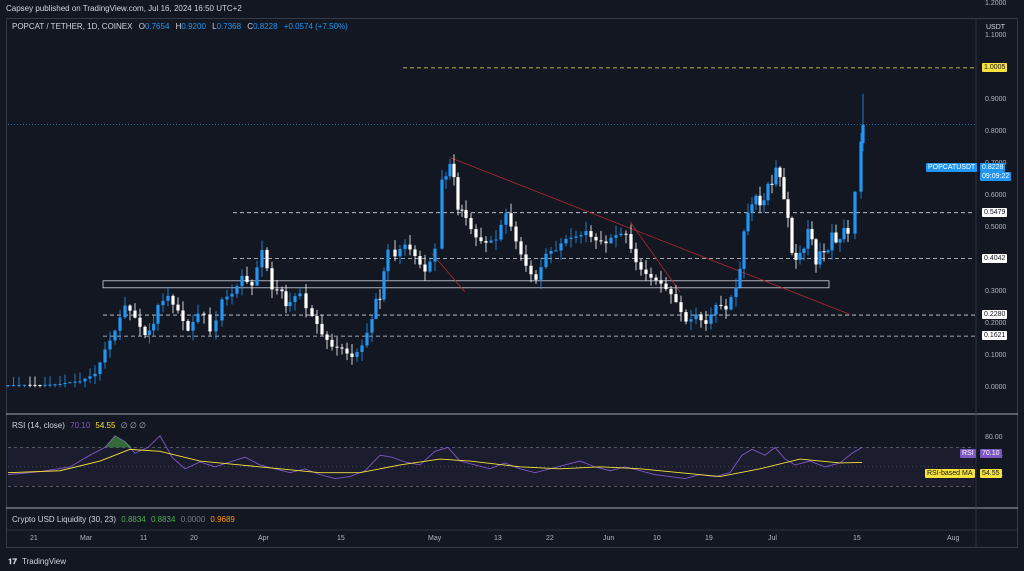 The image size is (1024, 571). Describe the element at coordinates (315, 26) in the screenshot. I see `change-value: +0.0574 (+7.50%)` at that location.